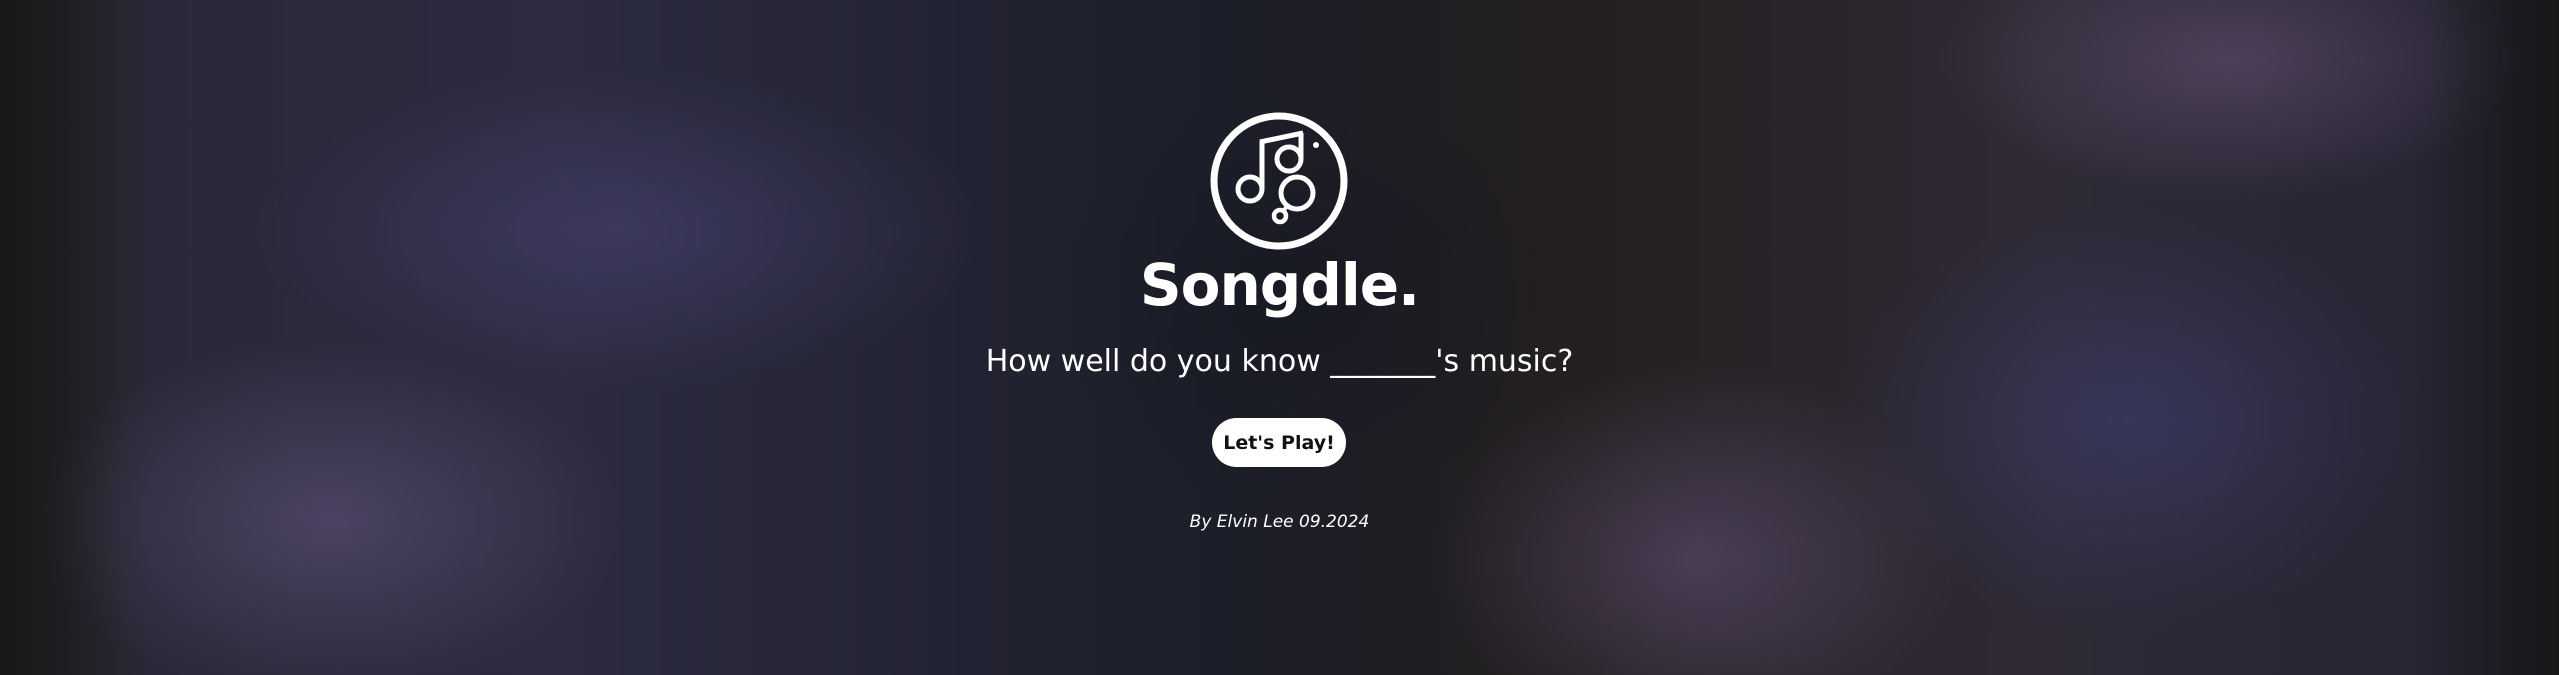 Image resolution: width=2559 pixels, height=675 pixels. I want to click on author-credit: By Elvin Lee 09.2024, so click(1279, 522).